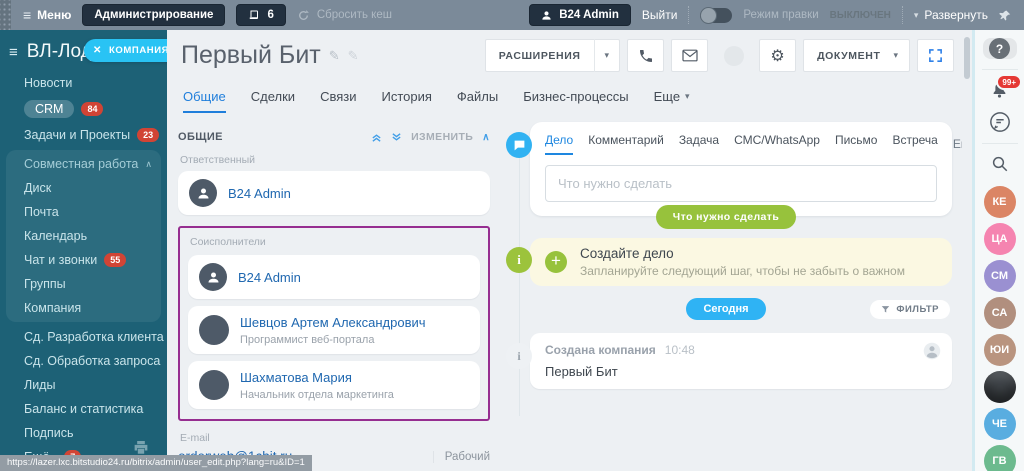  I want to click on edit-title-icon-secondary: ✎, so click(353, 56).